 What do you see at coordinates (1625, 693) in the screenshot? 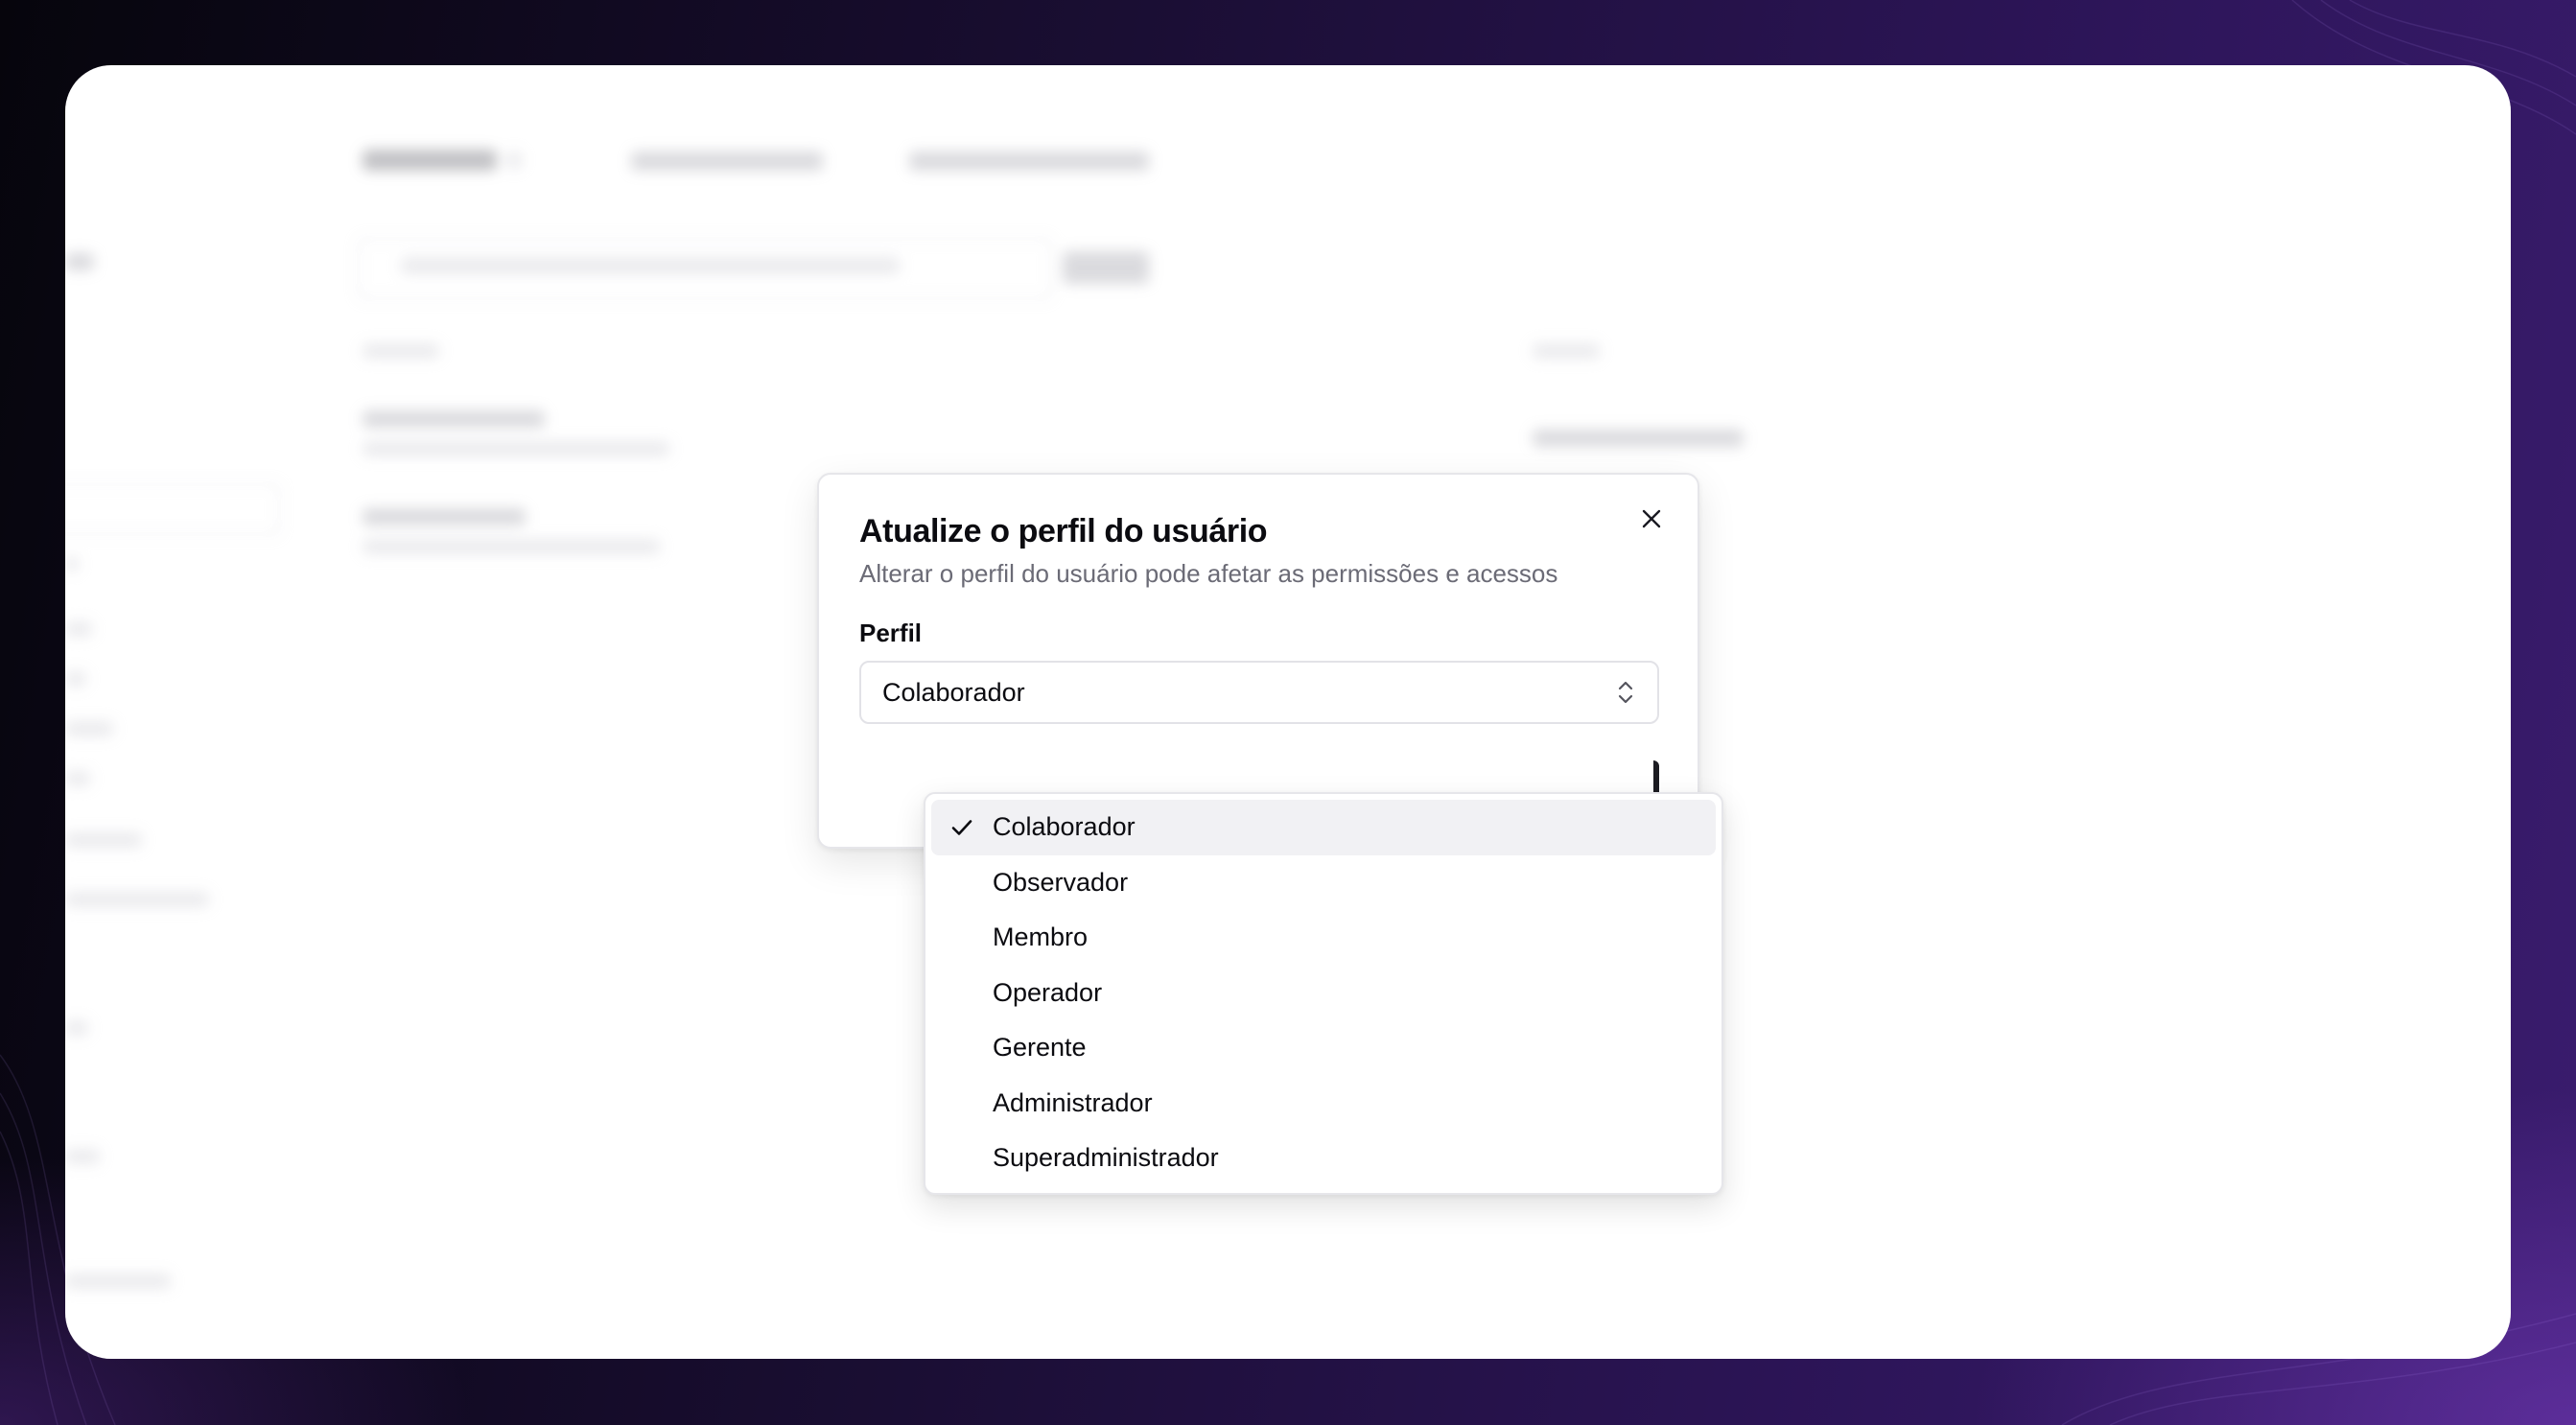
I see `chevron-up-down-icon` at bounding box center [1625, 693].